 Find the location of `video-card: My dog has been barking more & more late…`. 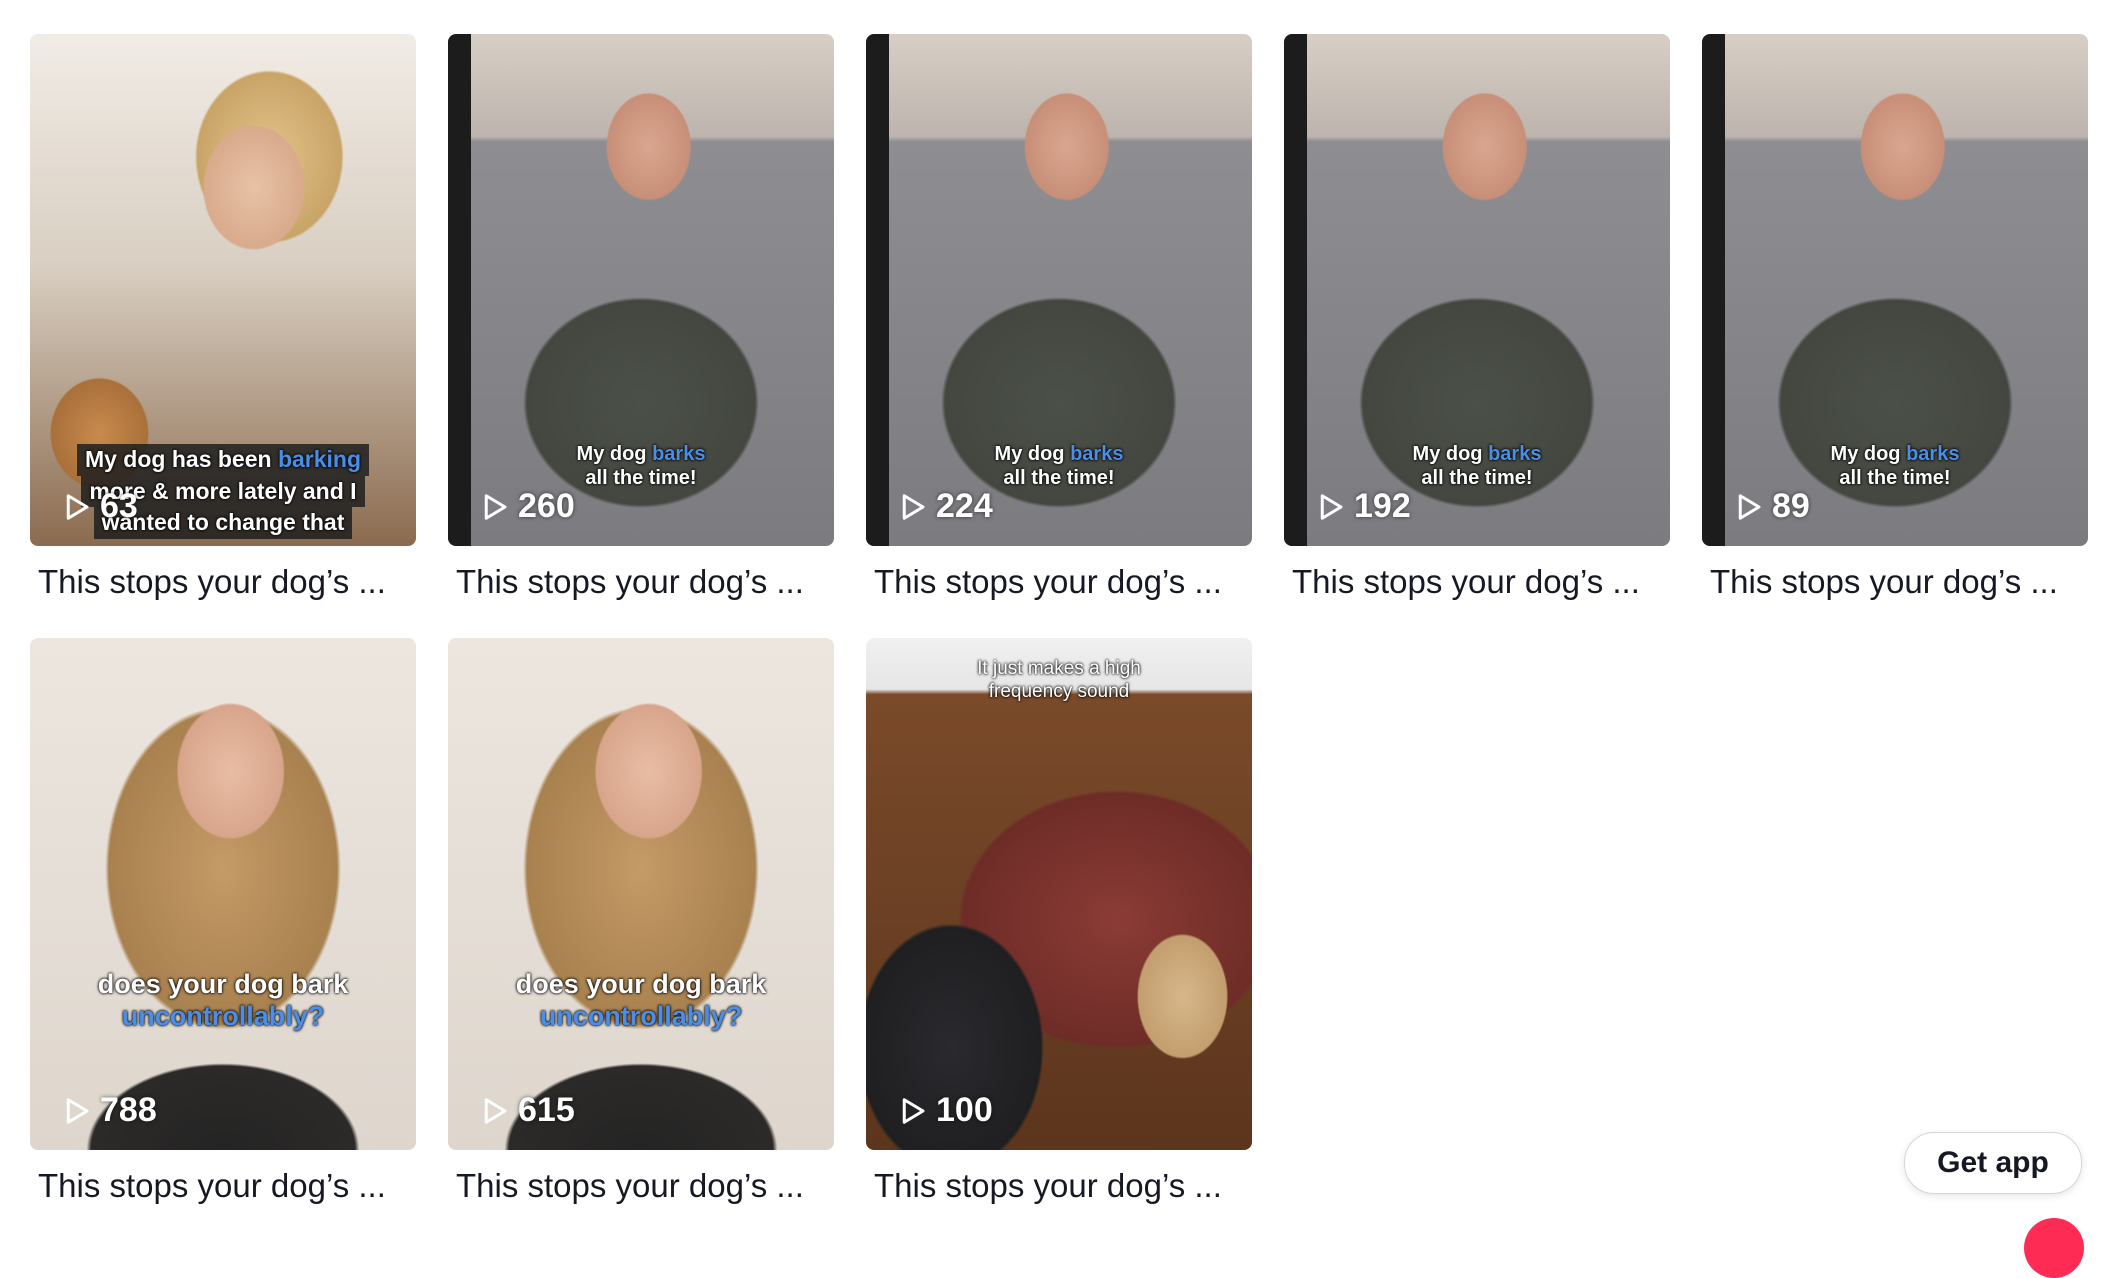

video-card: My dog has been barking more & more late… is located at coordinates (223, 319).